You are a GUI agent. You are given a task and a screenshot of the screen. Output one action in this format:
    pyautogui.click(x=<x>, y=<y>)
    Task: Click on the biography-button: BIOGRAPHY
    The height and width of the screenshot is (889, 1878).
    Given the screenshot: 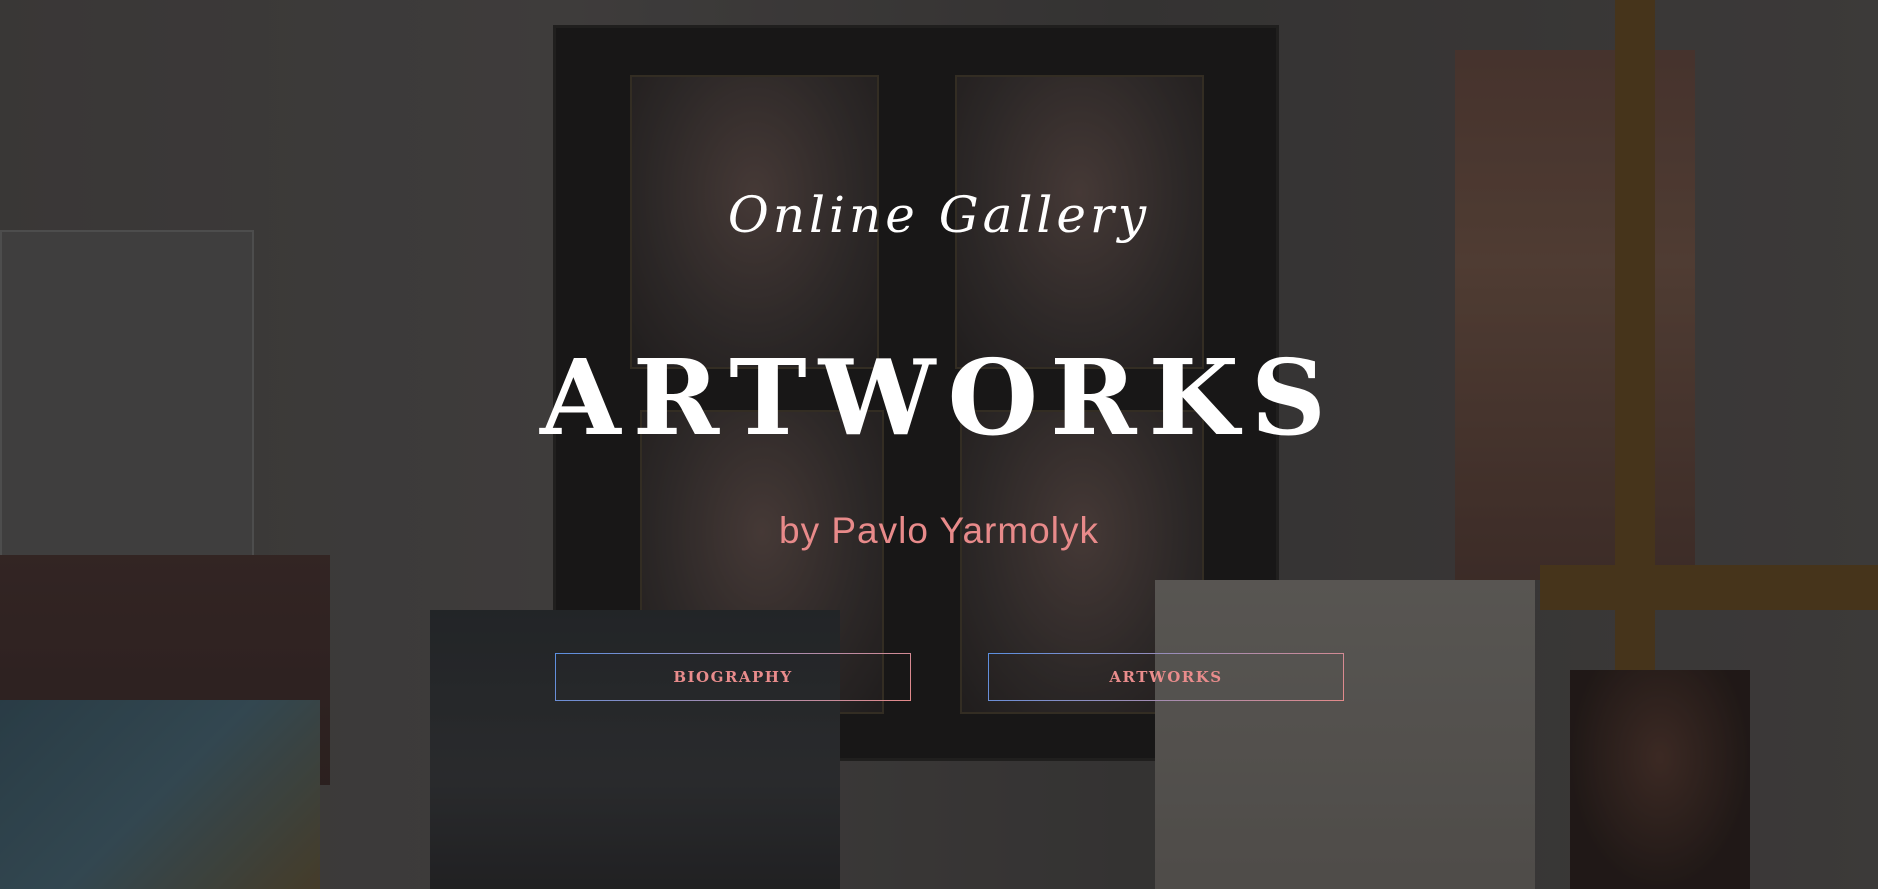 What is the action you would take?
    pyautogui.click(x=733, y=677)
    